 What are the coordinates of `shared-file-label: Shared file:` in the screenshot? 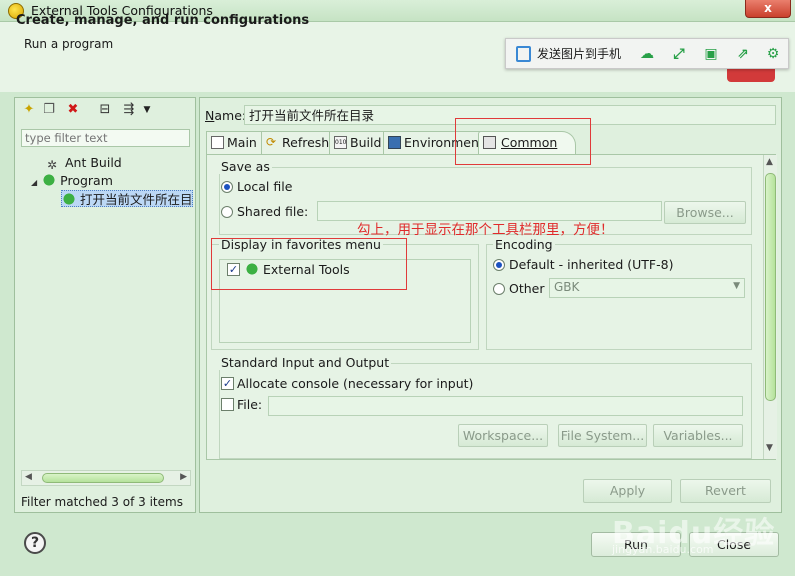 It's located at (273, 211).